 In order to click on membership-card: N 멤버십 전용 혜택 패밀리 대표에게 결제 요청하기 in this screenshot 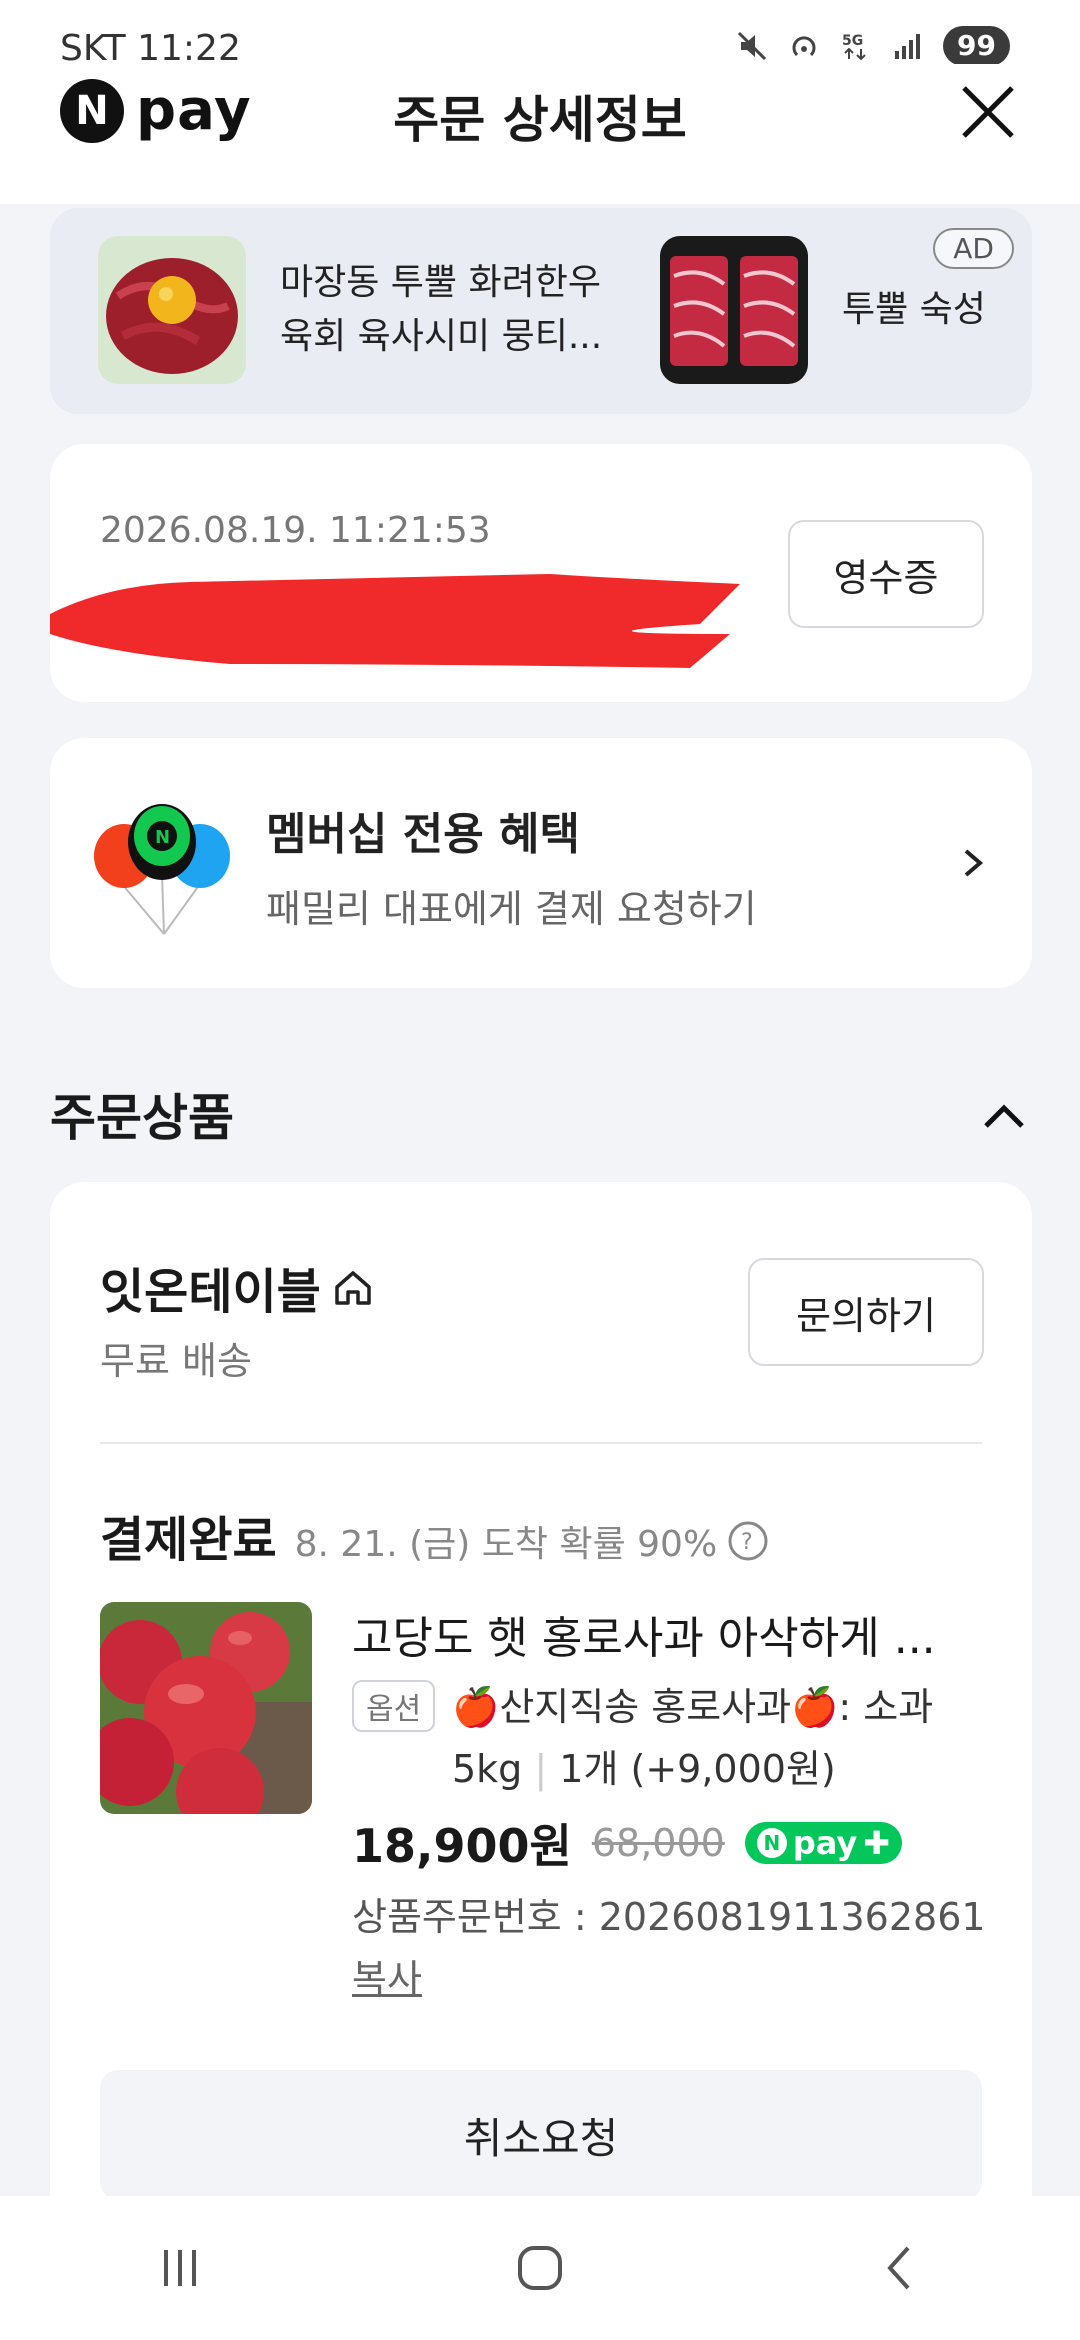, I will do `click(541, 863)`.